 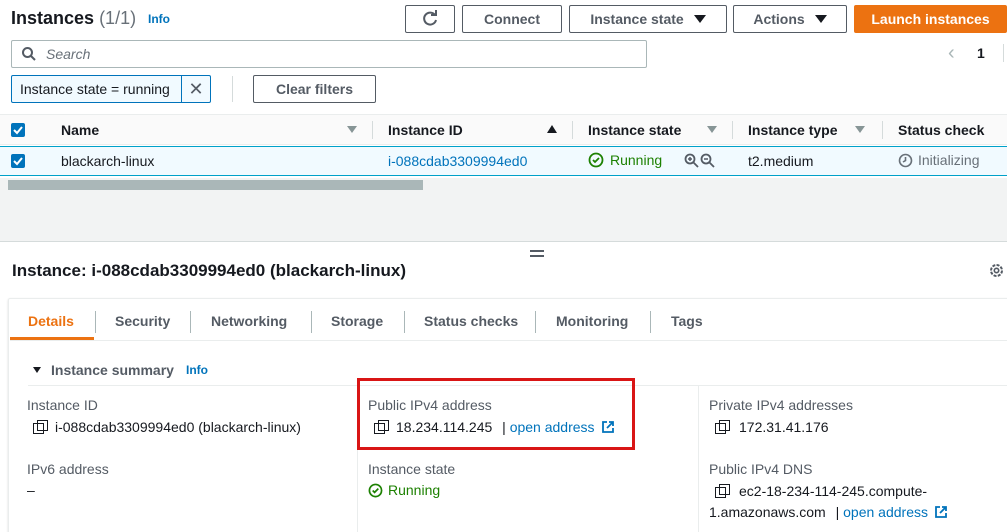 What do you see at coordinates (503, 217) in the screenshot?
I see `table-empty-area` at bounding box center [503, 217].